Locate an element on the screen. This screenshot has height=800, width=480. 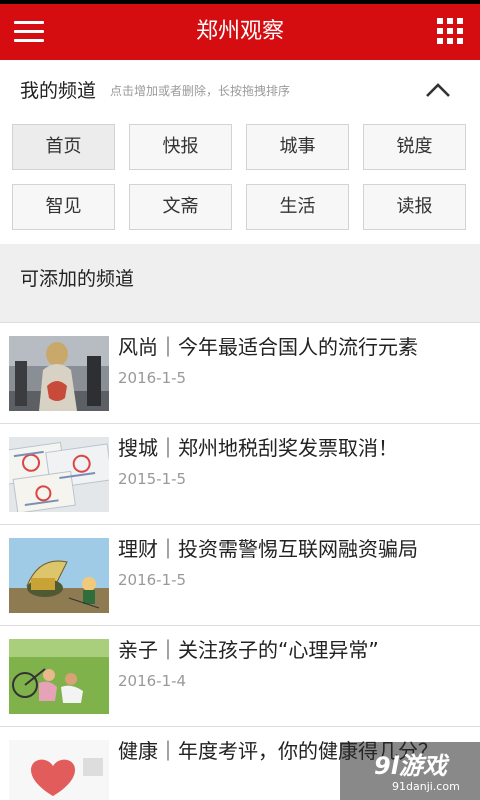
channel-chip-newspaper: 读报 is located at coordinates (414, 207).